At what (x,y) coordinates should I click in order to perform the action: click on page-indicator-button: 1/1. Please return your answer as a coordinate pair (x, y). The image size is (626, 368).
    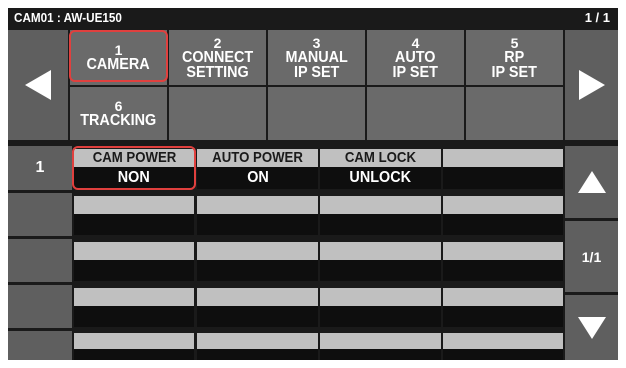
    Looking at the image, I should click on (591, 256).